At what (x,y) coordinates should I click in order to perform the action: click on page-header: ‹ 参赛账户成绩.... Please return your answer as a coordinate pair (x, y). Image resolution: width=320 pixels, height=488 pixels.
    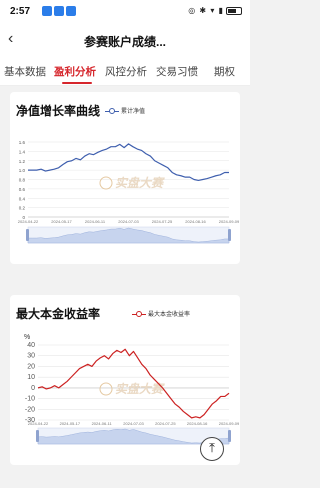
    Looking at the image, I should click on (125, 40).